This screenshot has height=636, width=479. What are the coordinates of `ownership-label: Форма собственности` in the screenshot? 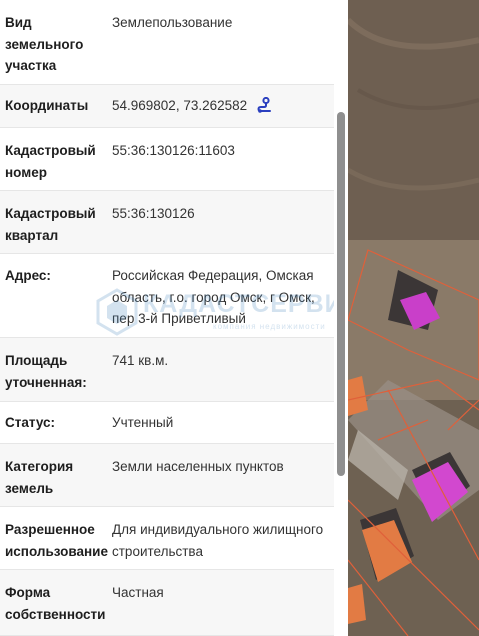 It's located at (55, 603).